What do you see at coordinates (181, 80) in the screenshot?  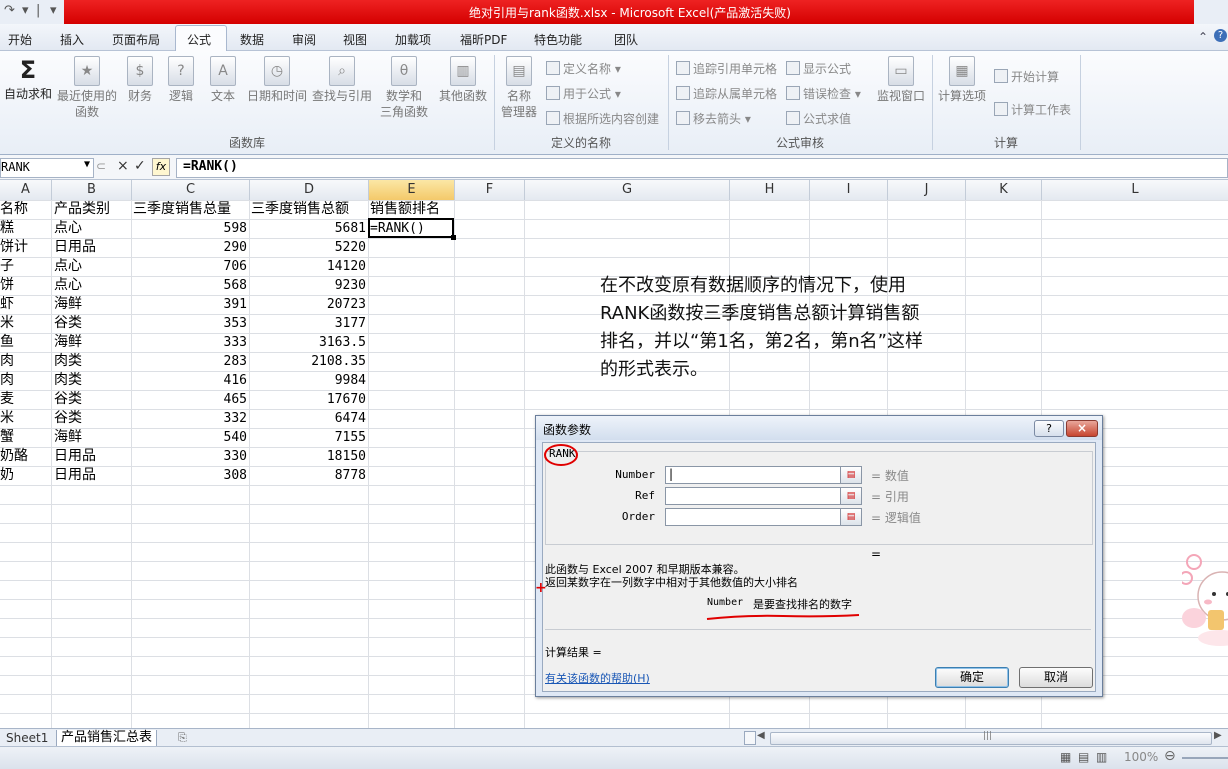 I see `logical-button: ? 逻辑` at bounding box center [181, 80].